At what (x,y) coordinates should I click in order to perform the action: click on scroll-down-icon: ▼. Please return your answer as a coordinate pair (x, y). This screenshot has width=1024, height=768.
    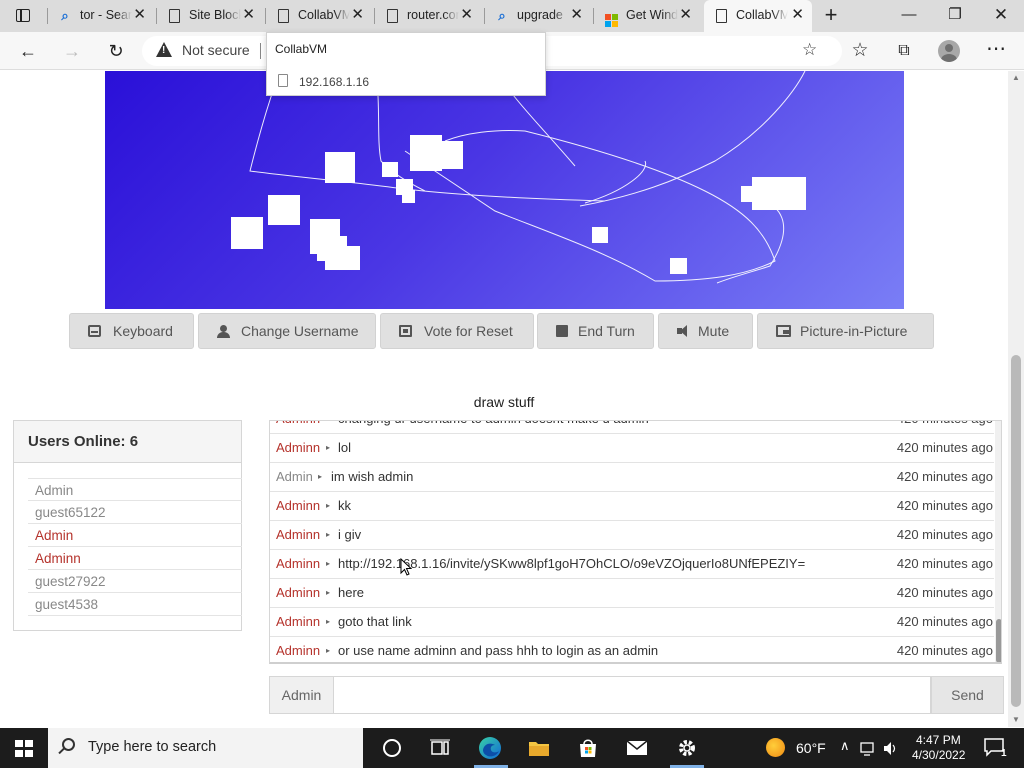
    Looking at the image, I should click on (1016, 719).